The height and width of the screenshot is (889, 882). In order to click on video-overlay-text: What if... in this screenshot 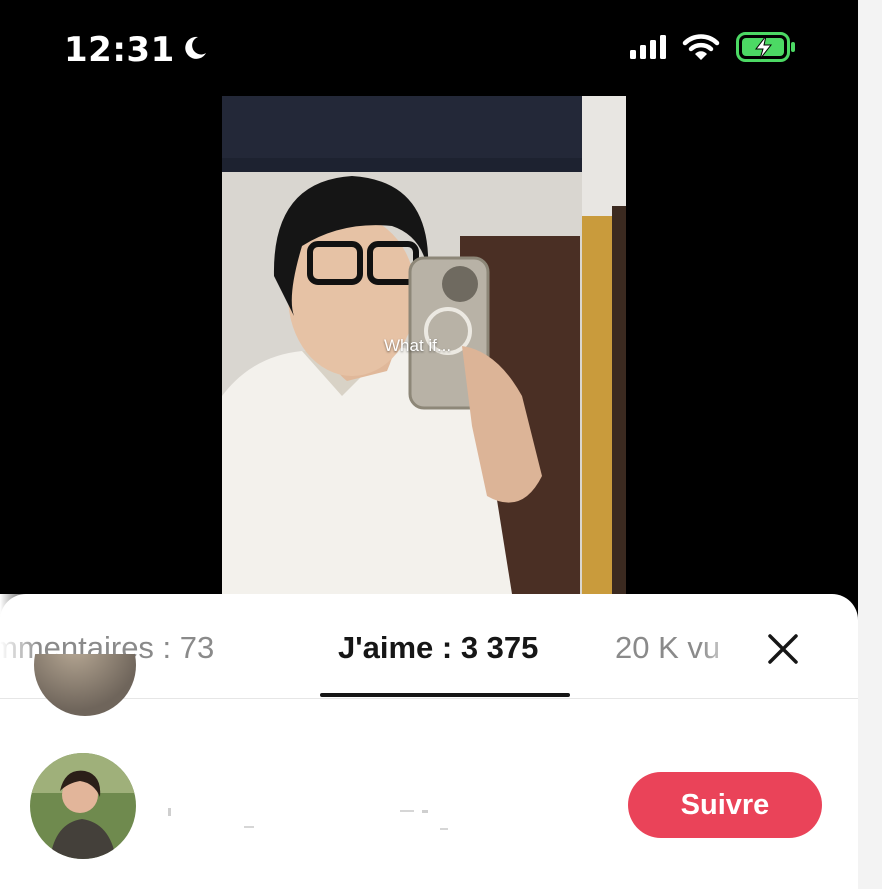, I will do `click(418, 345)`.